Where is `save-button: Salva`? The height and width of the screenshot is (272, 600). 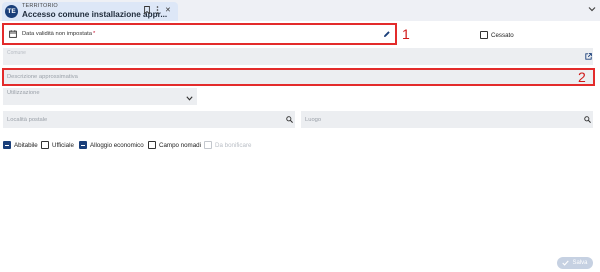 save-button: Salva is located at coordinates (575, 263).